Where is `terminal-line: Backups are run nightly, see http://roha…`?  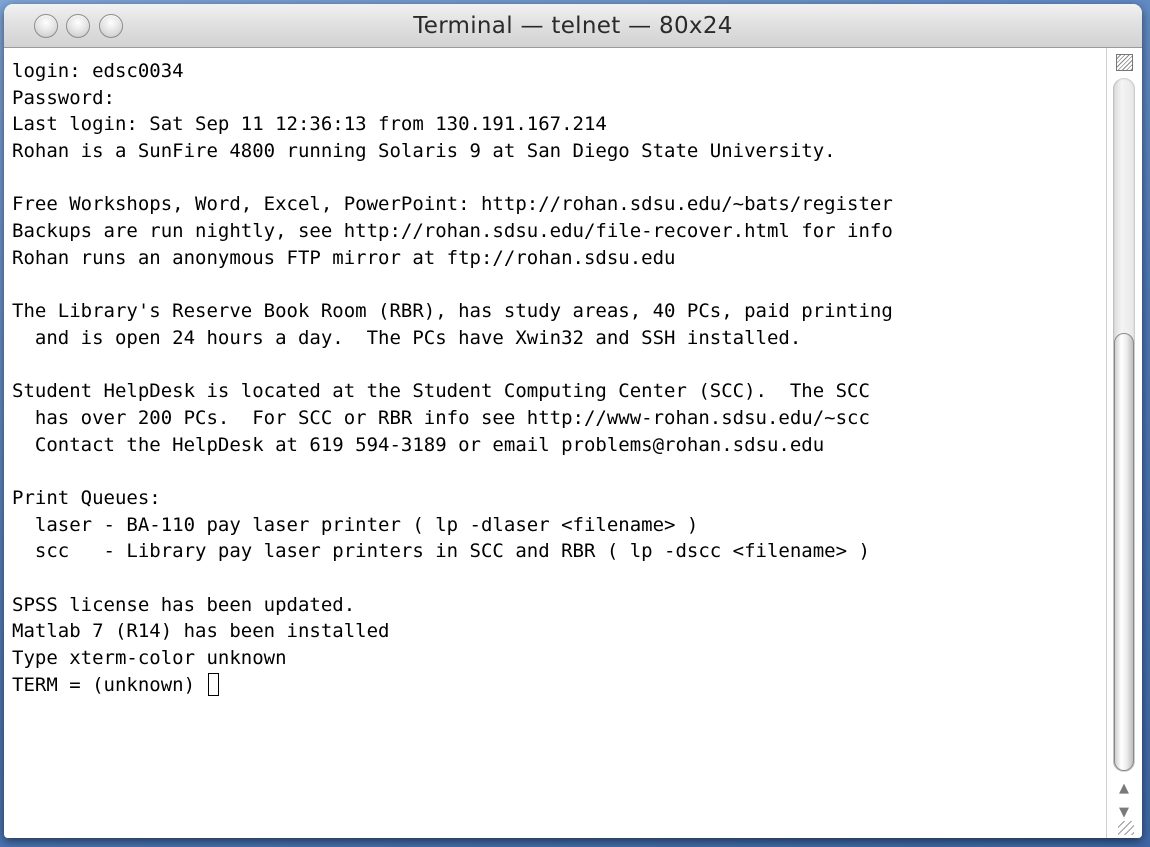 terminal-line: Backups are run nightly, see http://roha… is located at coordinates (452, 231).